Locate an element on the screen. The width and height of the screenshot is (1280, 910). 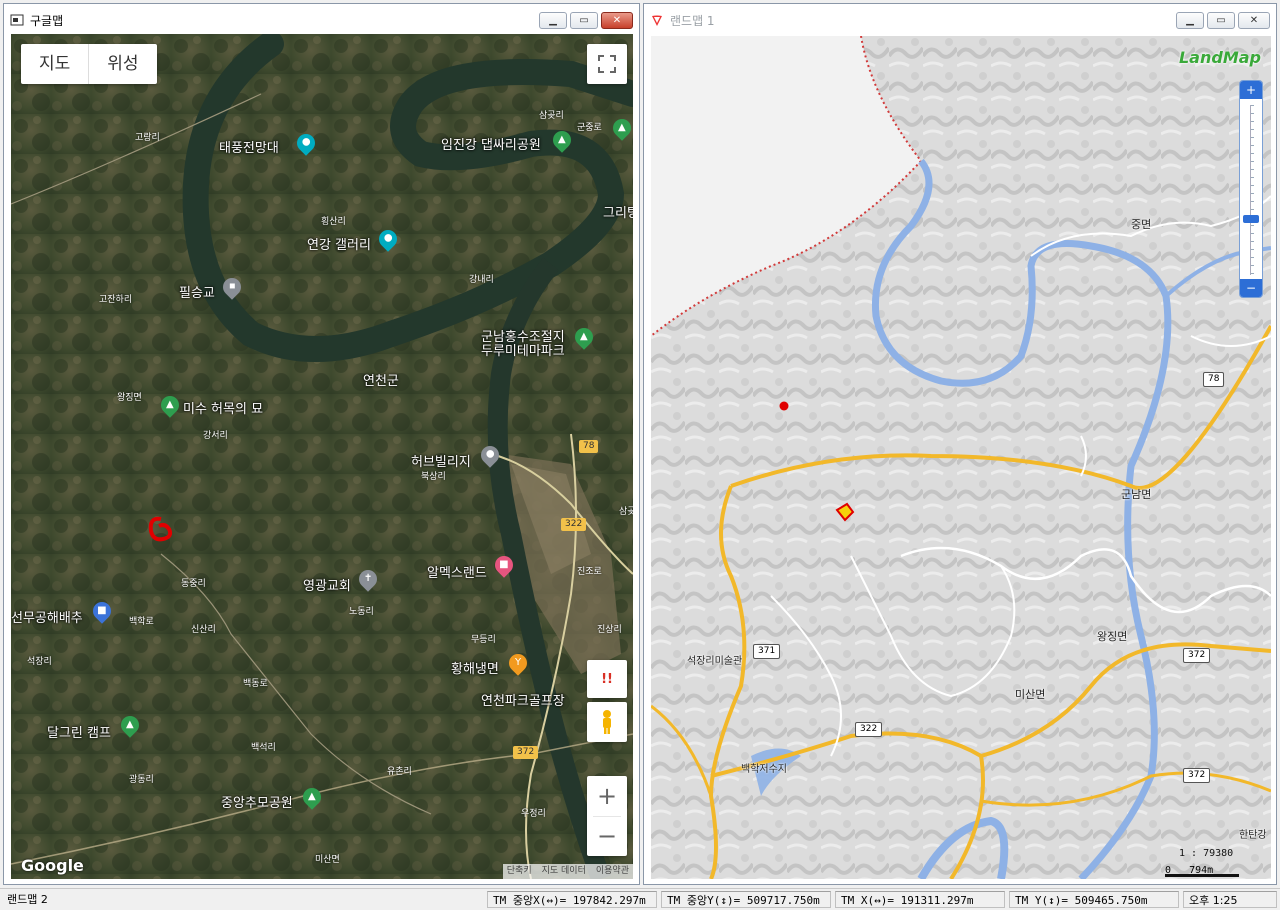
landmap-zoom-slider: + − is located at coordinates (1251, 189).